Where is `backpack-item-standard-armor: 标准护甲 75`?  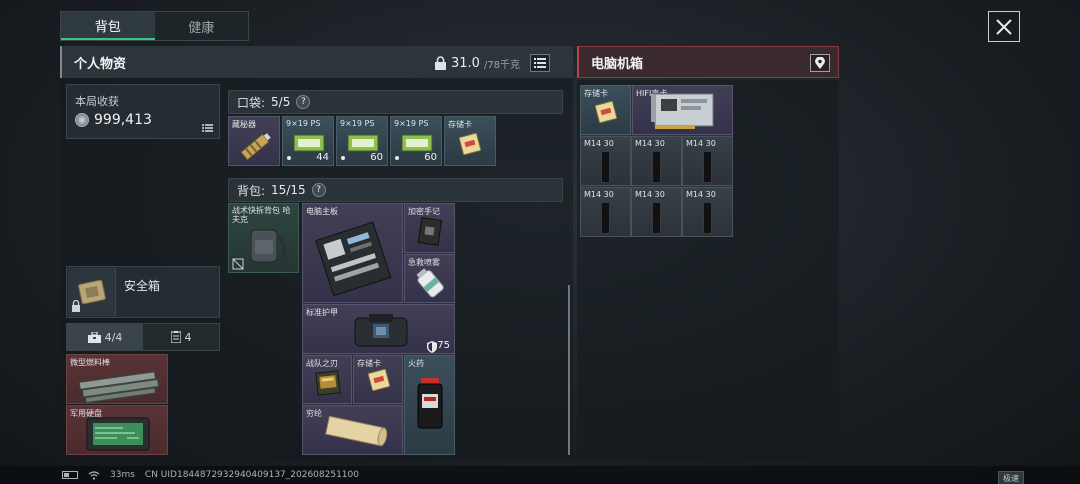
backpack-item-standard-armor: 标准护甲 75 is located at coordinates (378, 329).